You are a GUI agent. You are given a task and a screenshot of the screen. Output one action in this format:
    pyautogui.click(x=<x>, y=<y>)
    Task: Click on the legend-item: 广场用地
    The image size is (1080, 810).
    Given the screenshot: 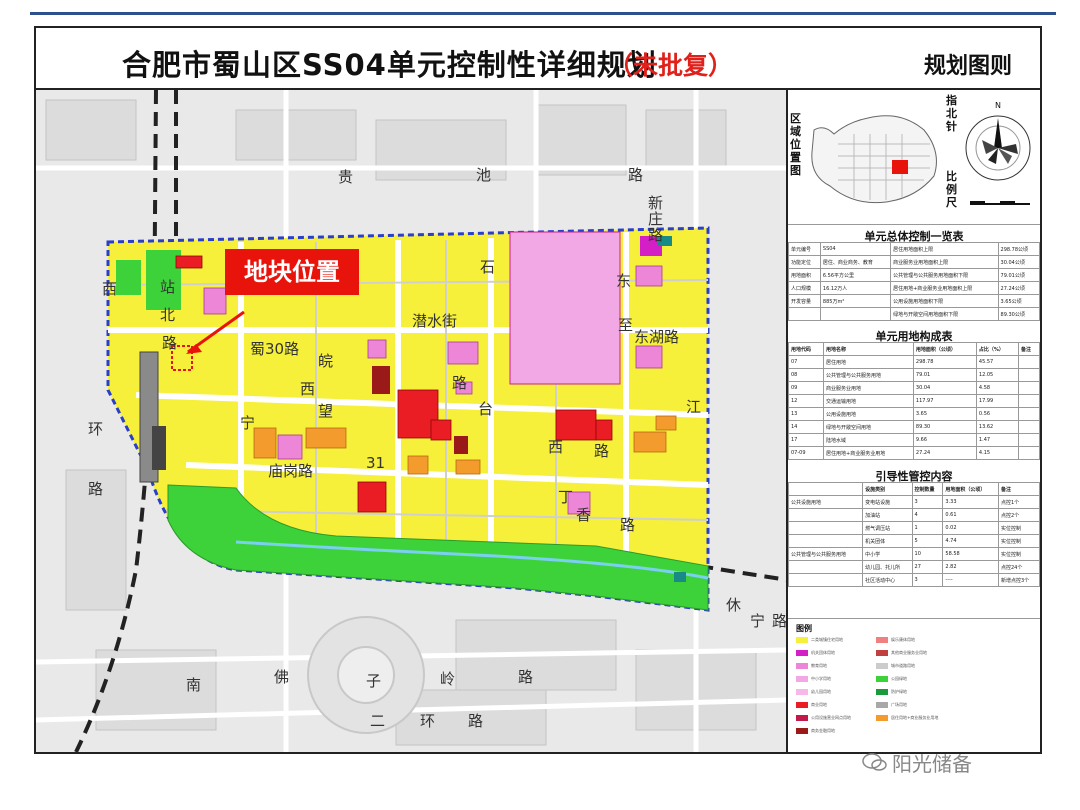 What is the action you would take?
    pyautogui.click(x=911, y=706)
    